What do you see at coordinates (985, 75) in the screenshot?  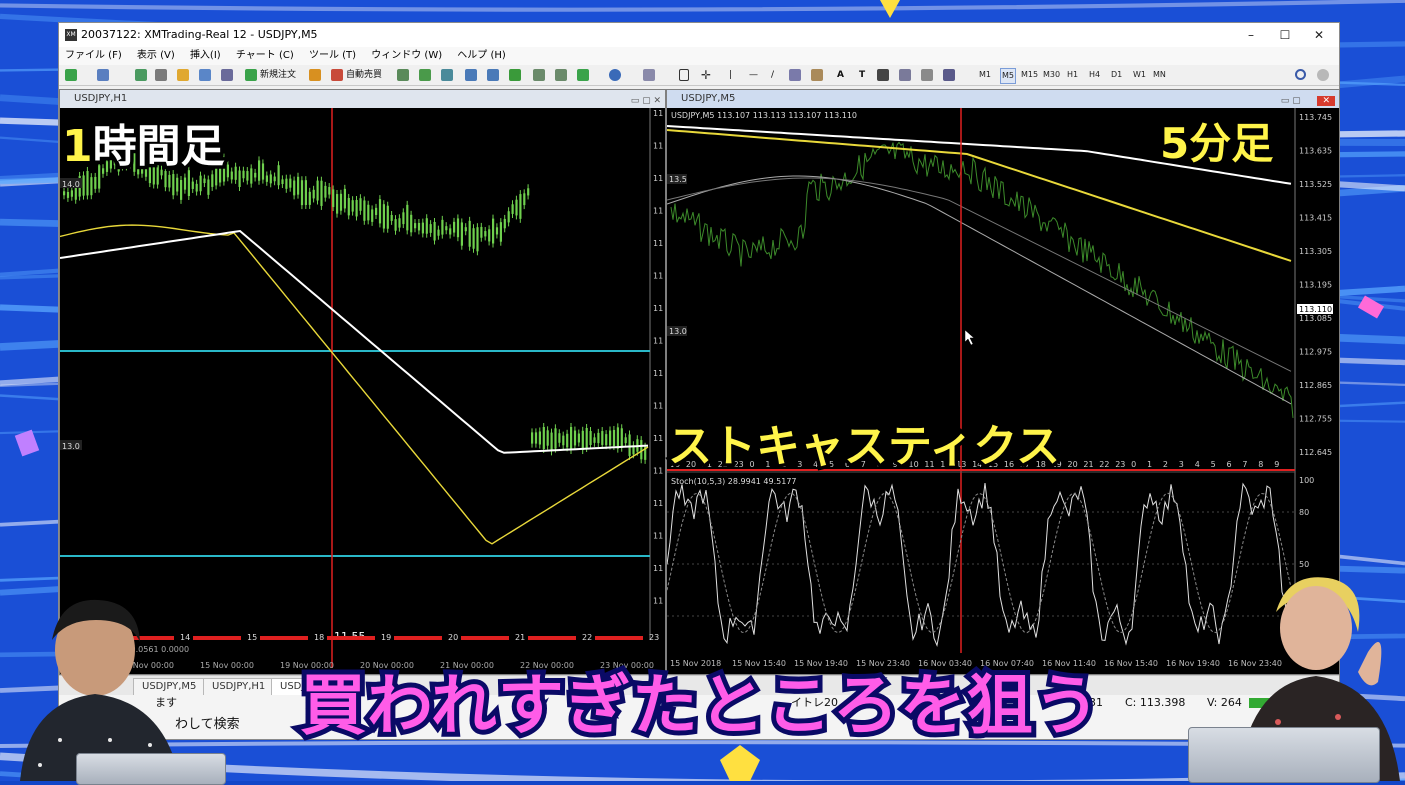 I see `timeframe-m1: M1` at bounding box center [985, 75].